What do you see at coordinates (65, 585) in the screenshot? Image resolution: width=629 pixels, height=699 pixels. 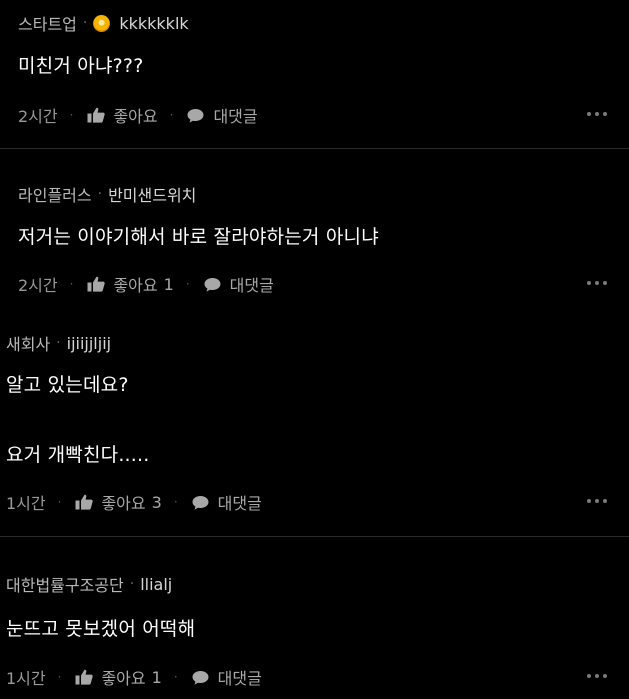 I see `company-name: 대한법률구조공단` at bounding box center [65, 585].